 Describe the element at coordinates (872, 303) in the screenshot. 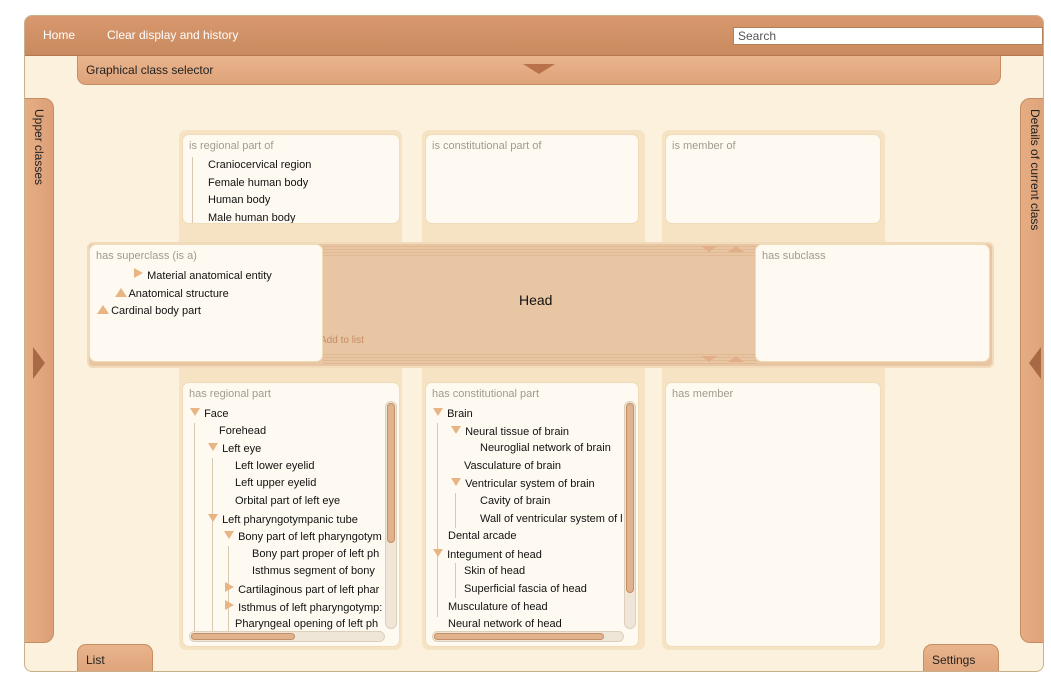

I see `has-subclass-panel: has subclass` at that location.